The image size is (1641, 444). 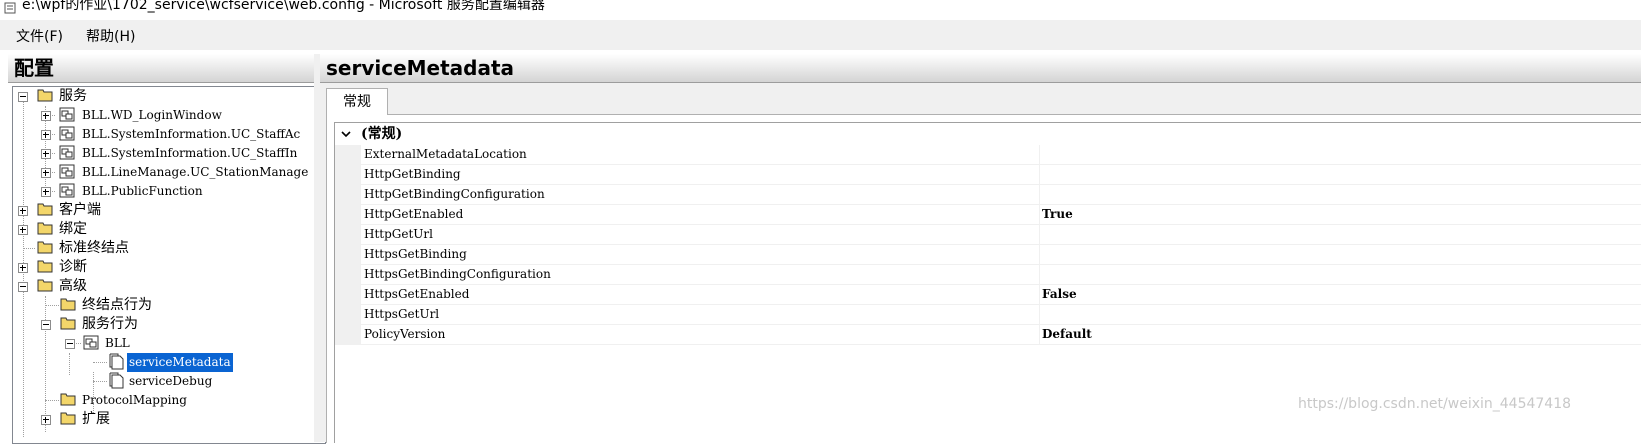 I want to click on property-value: False, so click(x=1340, y=295).